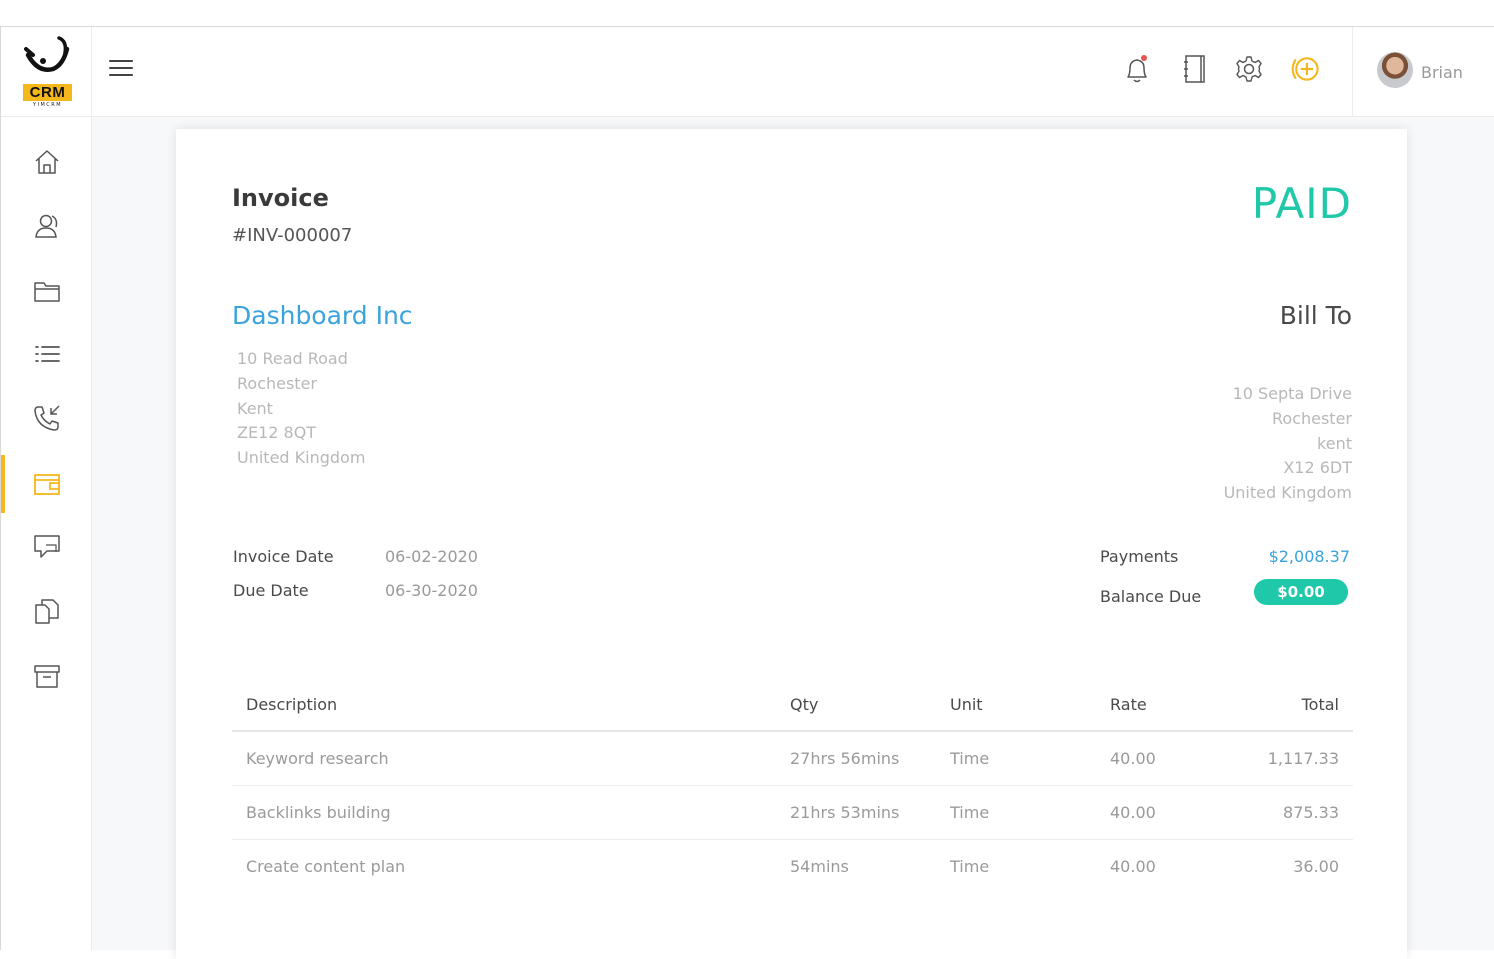 The width and height of the screenshot is (1494, 959). What do you see at coordinates (1334, 443) in the screenshot?
I see `address-line: kent` at bounding box center [1334, 443].